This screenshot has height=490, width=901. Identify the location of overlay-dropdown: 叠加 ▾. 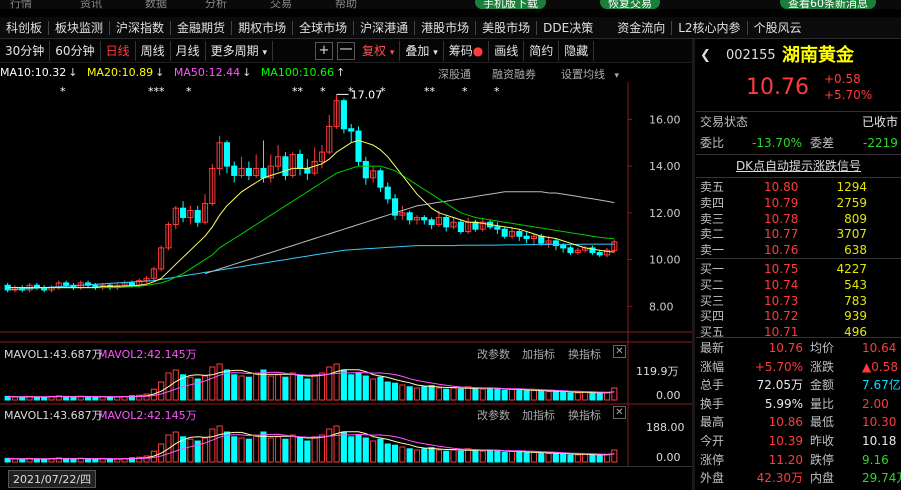
(422, 50).